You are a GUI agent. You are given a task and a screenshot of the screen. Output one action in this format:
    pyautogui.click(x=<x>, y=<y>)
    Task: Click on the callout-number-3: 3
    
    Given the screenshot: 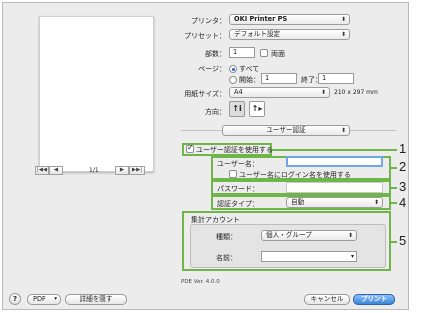 What is the action you would take?
    pyautogui.click(x=403, y=186)
    